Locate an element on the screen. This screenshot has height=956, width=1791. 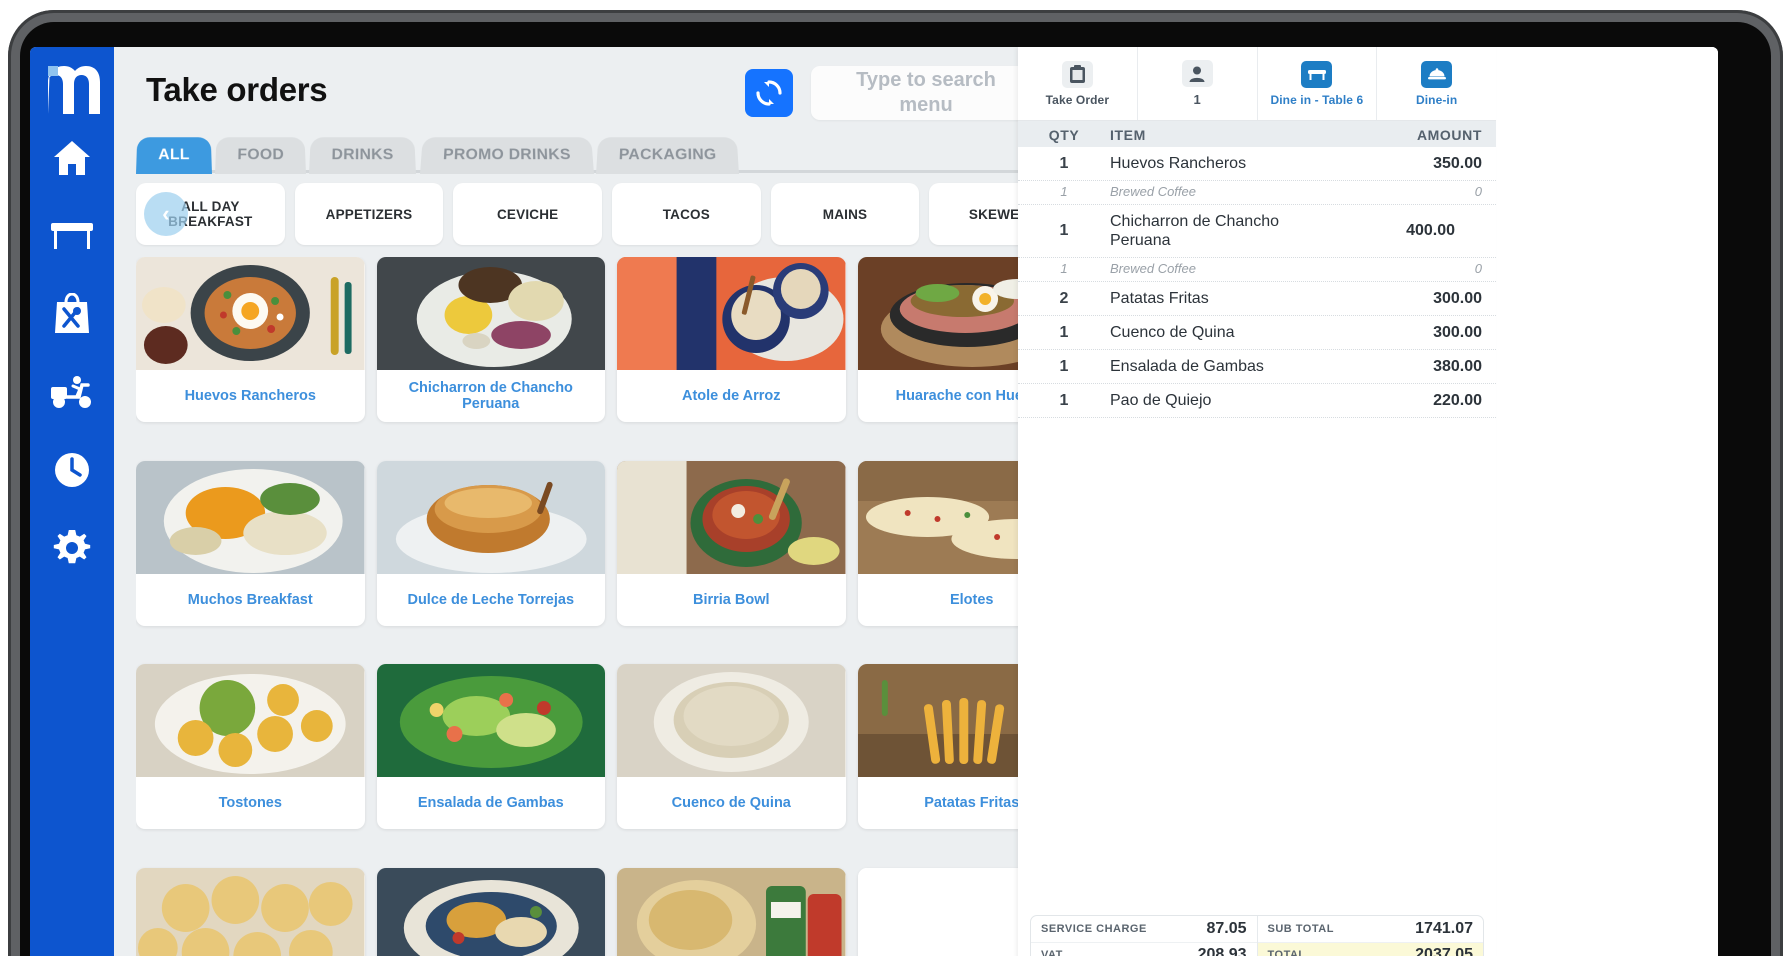
product-card: Birria Bowl is located at coordinates (731, 543).